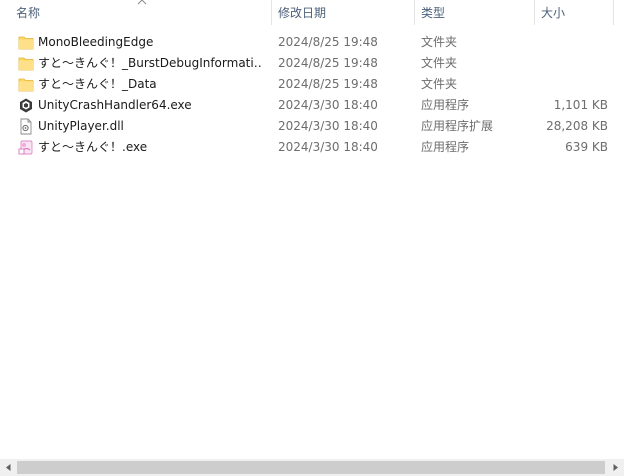  What do you see at coordinates (615, 467) in the screenshot?
I see `scroll-right-arrow-icon` at bounding box center [615, 467].